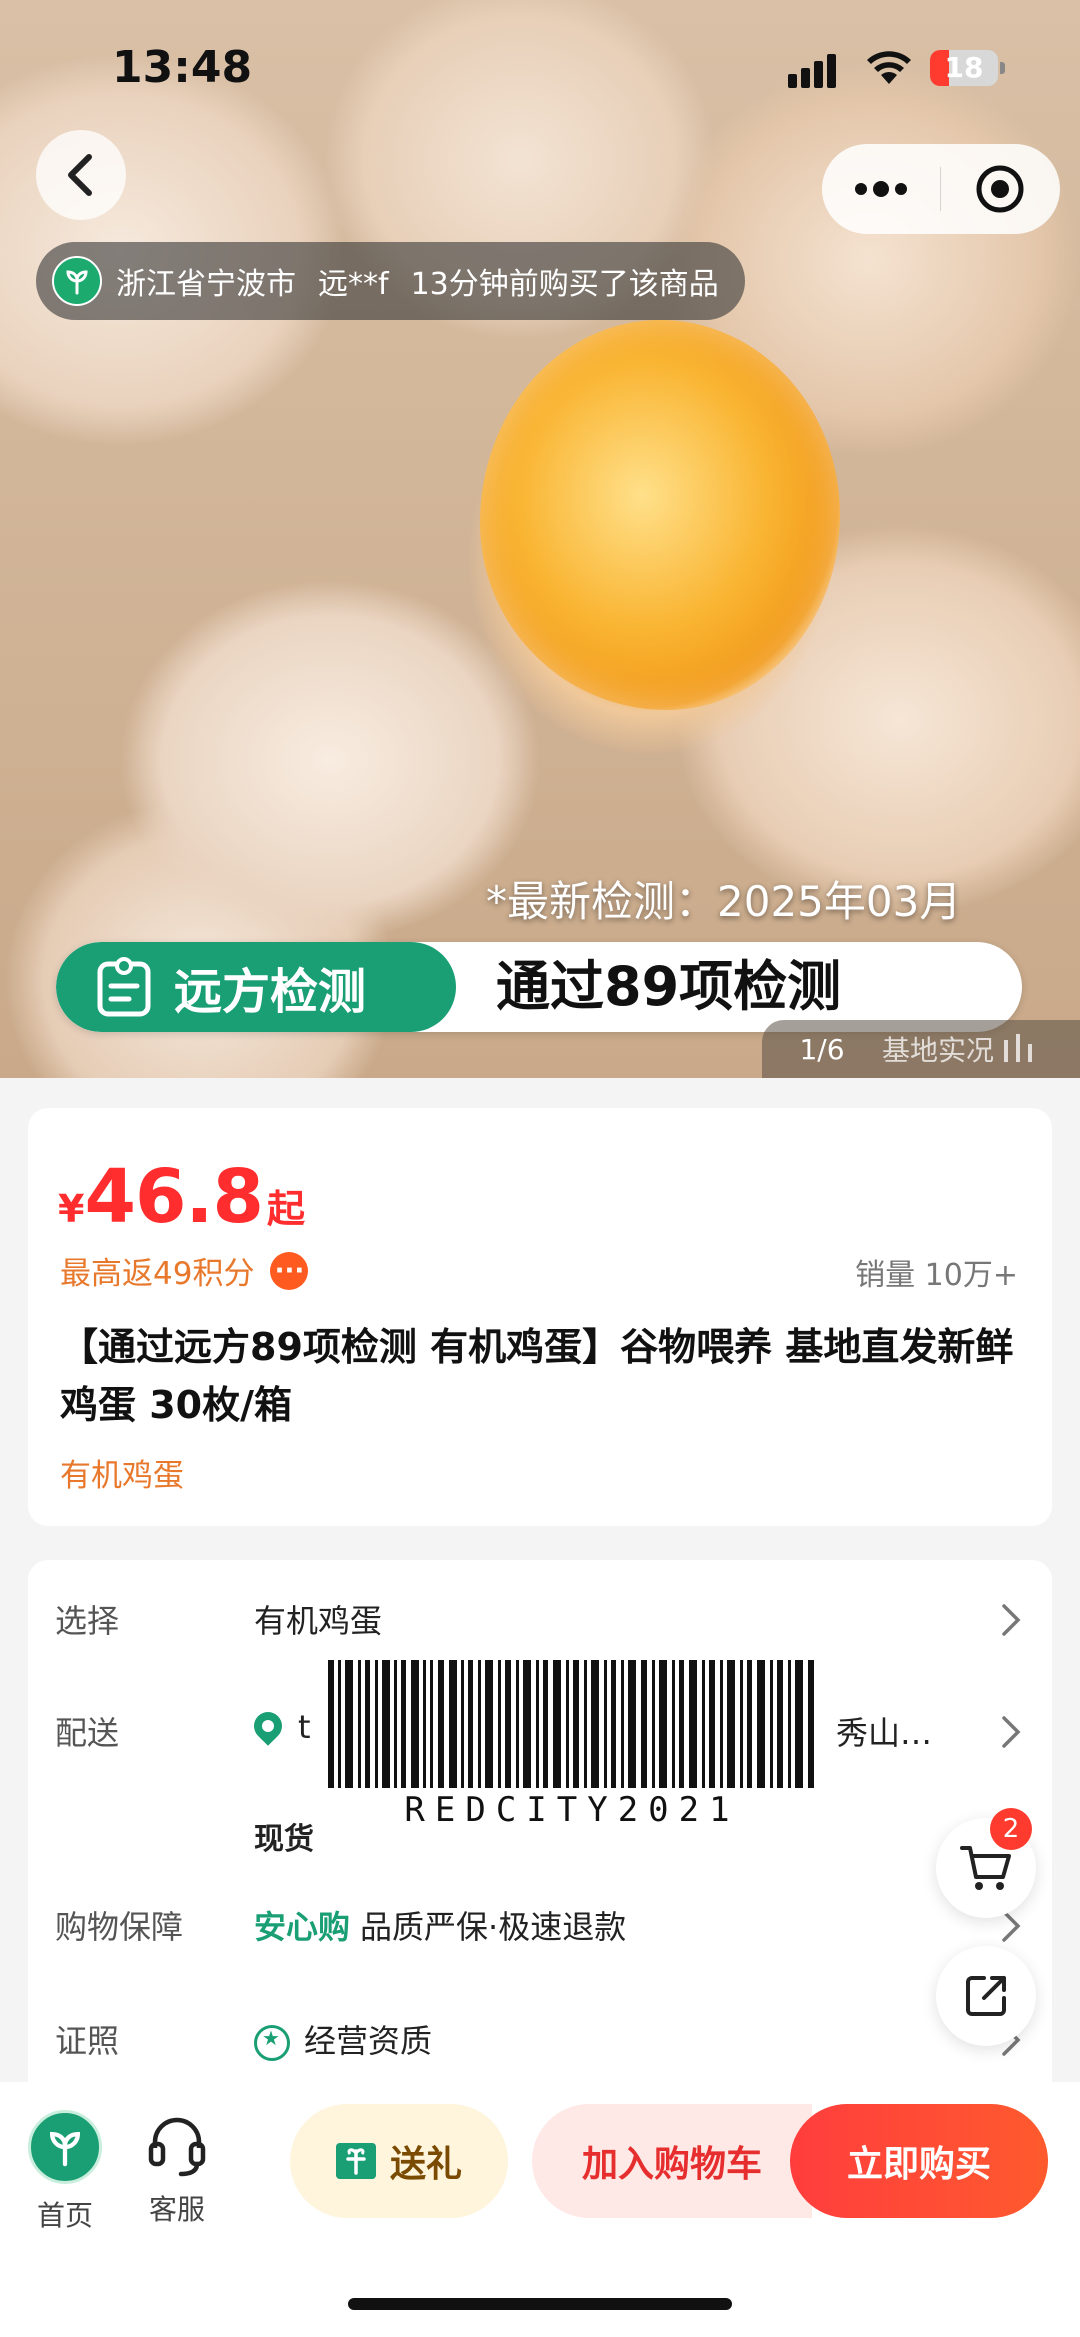 This screenshot has height=2337, width=1080. I want to click on bars-icon, so click(1018, 1048).